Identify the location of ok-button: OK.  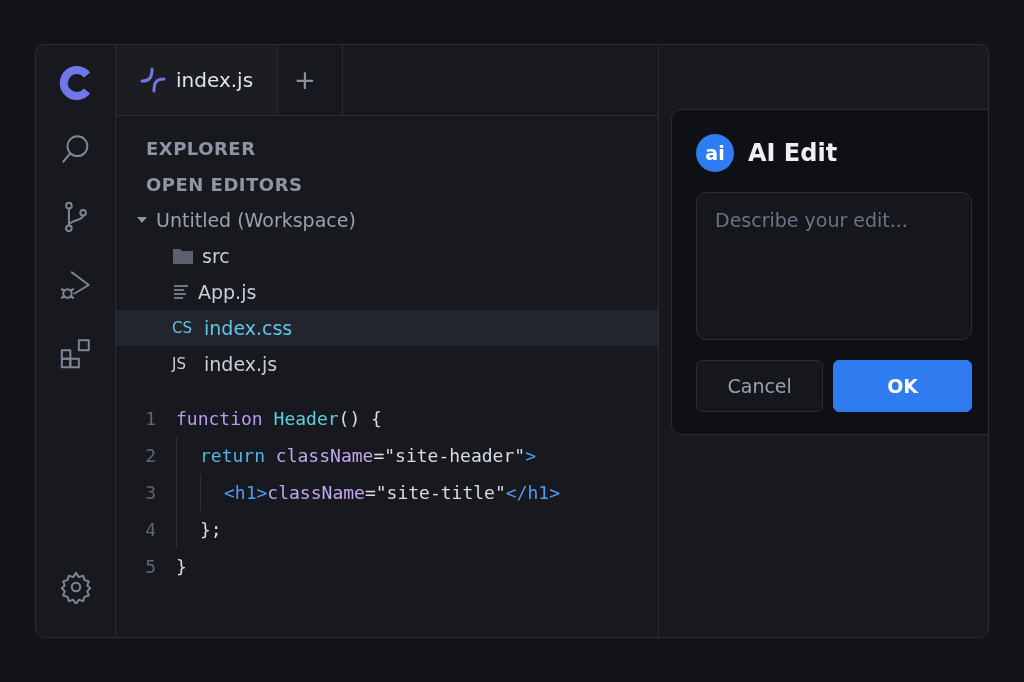
(902, 386).